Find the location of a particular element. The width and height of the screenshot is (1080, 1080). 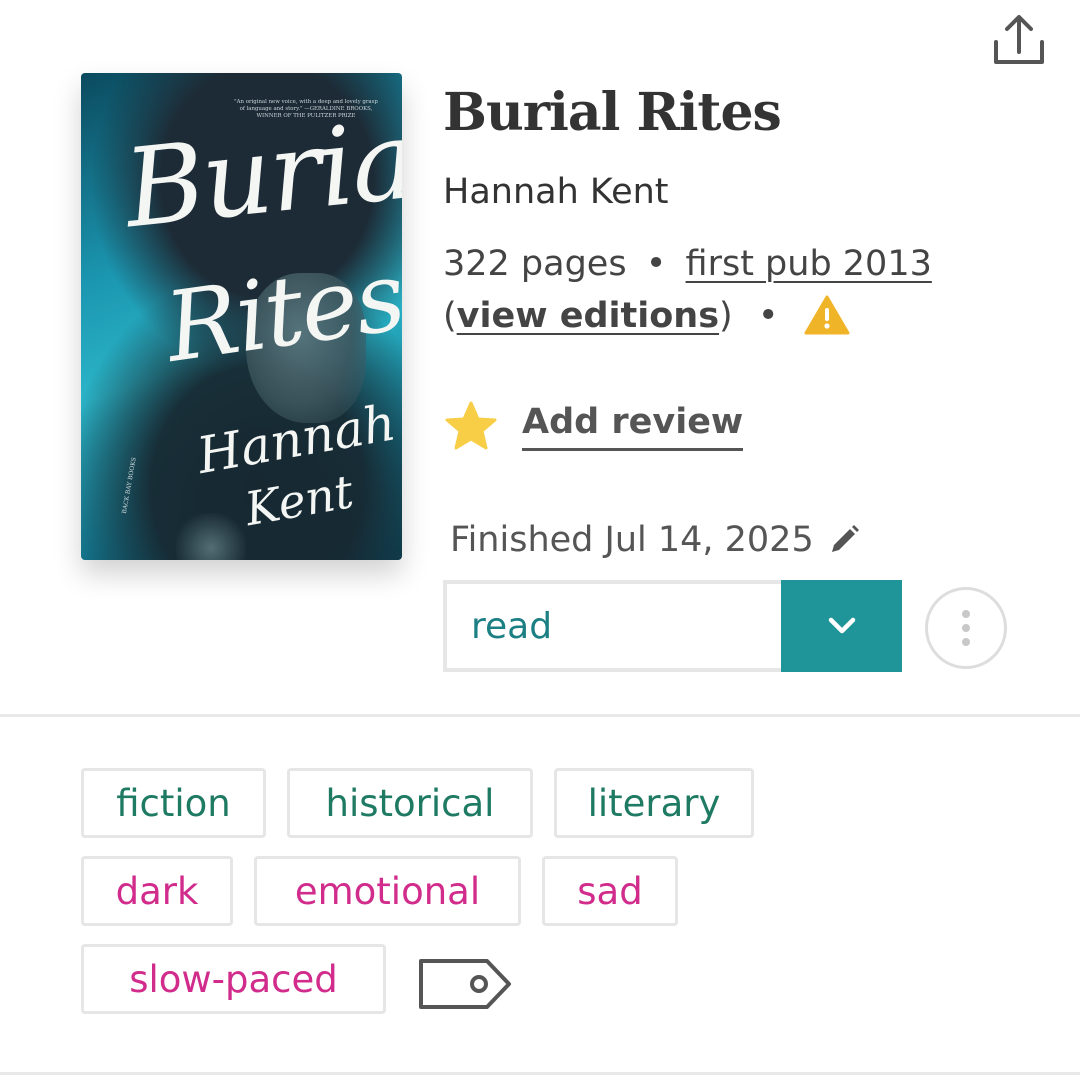

pencil-icon is located at coordinates (844, 540).